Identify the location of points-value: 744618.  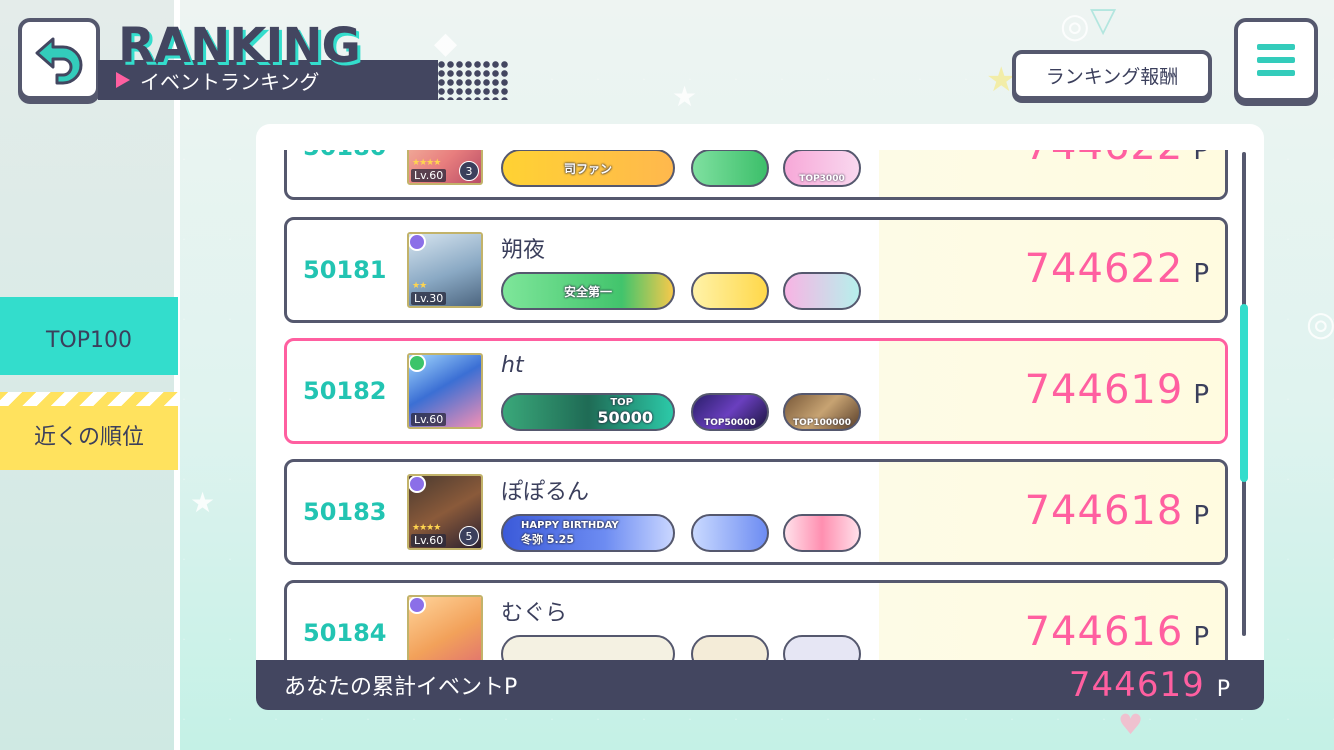
(1104, 511).